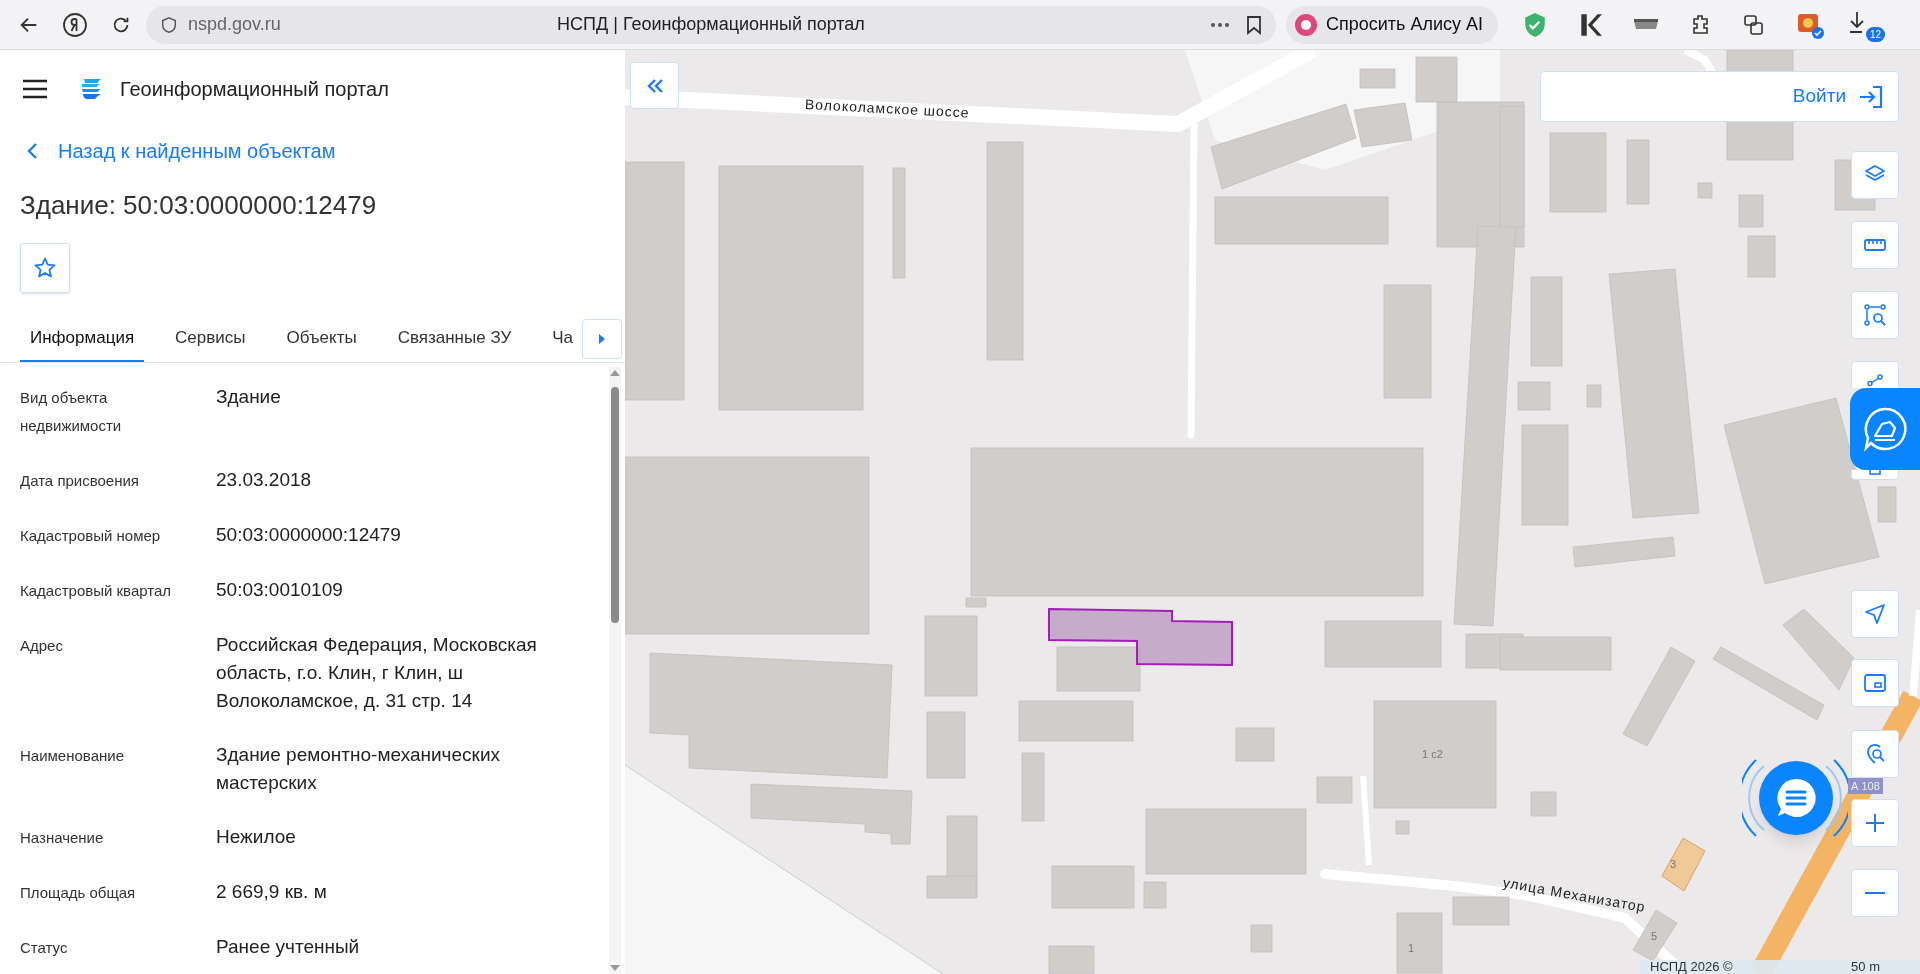 This screenshot has height=974, width=1920. I want to click on scrollbar, so click(615, 670).